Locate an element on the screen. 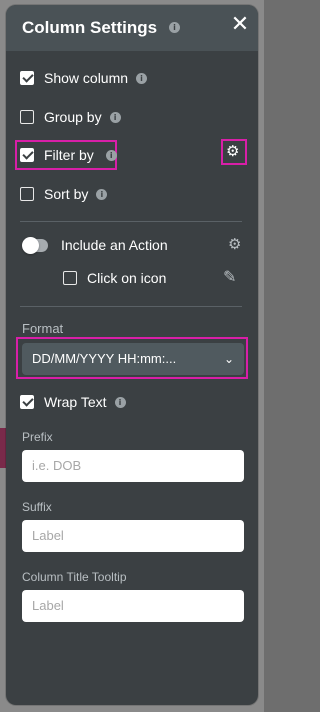  show-column-label: Show column is located at coordinates (86, 78).